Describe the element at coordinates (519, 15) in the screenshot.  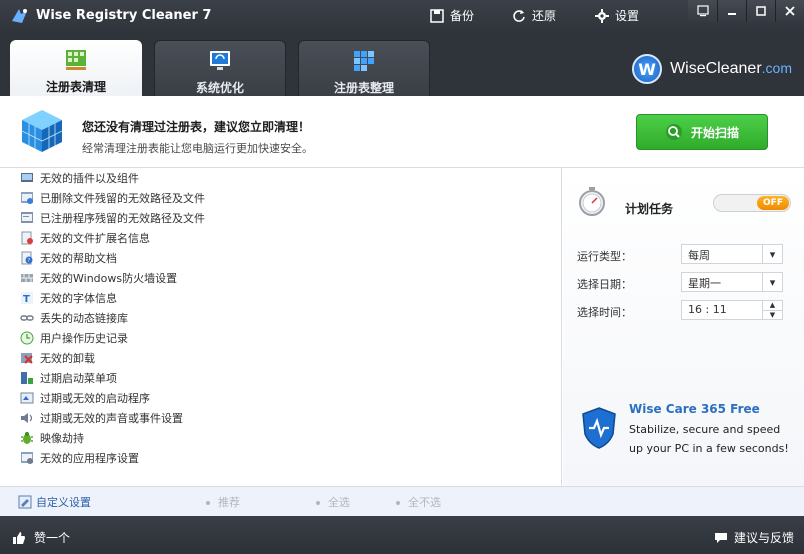
I see `restore-icon` at that location.